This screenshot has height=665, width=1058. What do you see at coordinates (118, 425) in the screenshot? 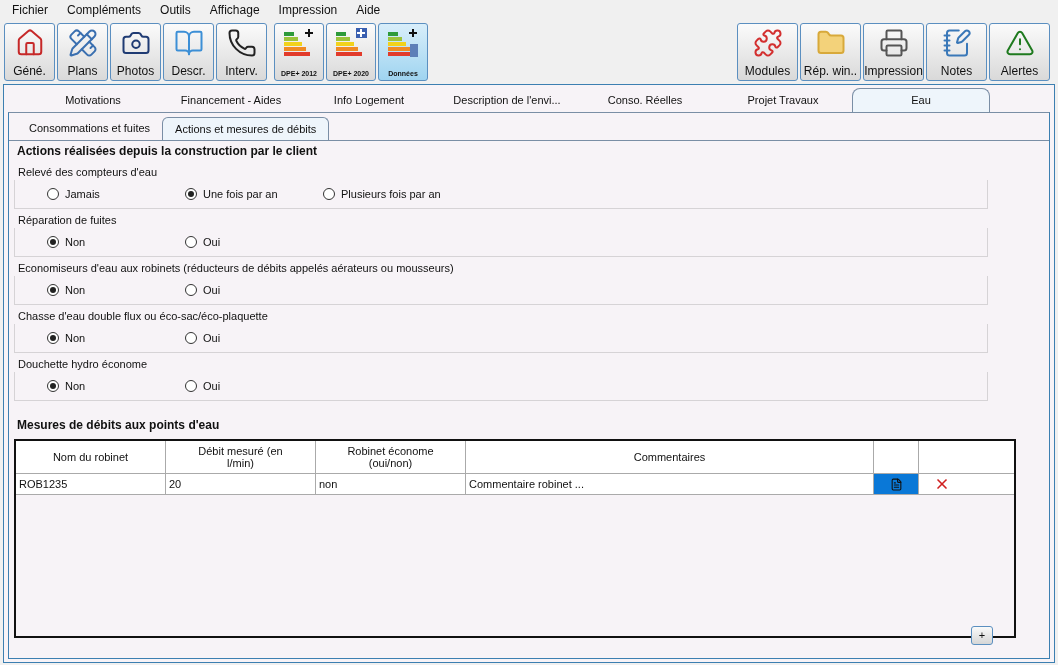
I see `section-title: Mesures de débits aux points d'eau` at bounding box center [118, 425].